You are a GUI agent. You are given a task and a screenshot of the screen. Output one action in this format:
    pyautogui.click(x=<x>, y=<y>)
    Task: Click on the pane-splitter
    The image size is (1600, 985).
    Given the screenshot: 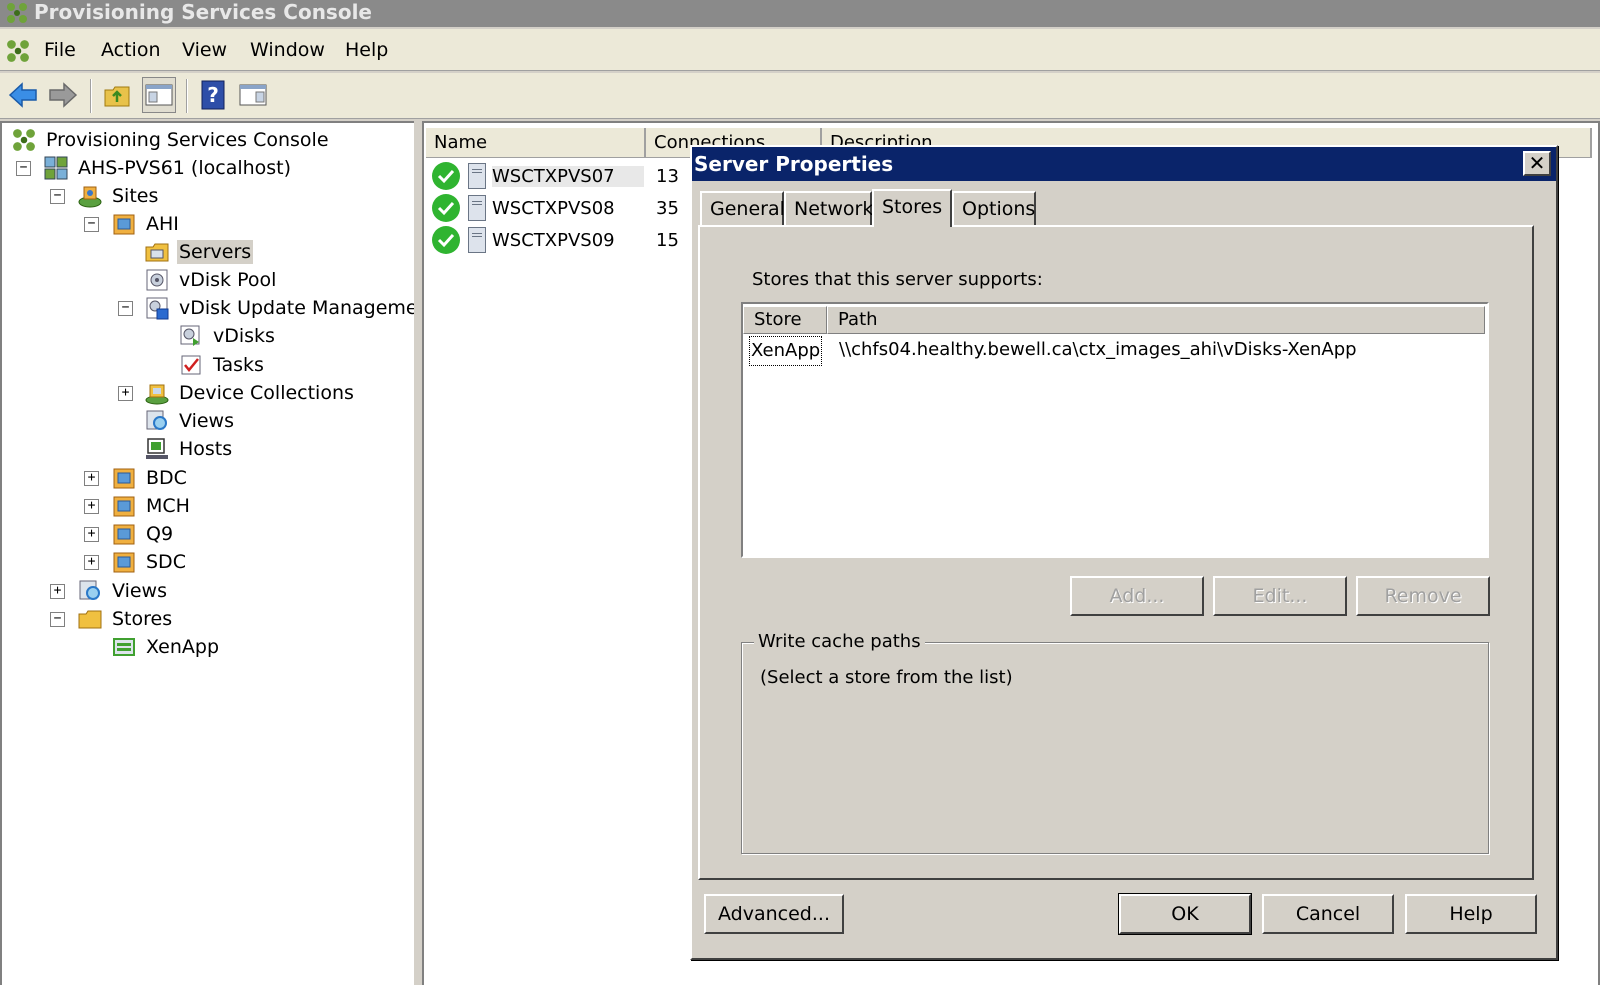 What is the action you would take?
    pyautogui.click(x=418, y=553)
    